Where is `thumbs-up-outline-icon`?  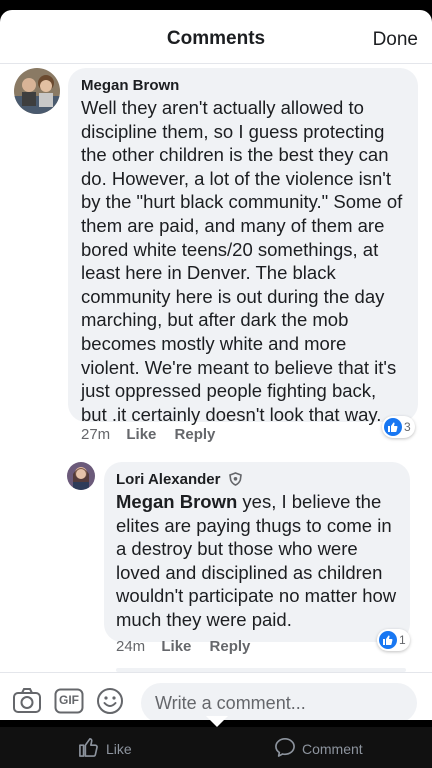
thumbs-up-outline-icon is located at coordinates (92, 748).